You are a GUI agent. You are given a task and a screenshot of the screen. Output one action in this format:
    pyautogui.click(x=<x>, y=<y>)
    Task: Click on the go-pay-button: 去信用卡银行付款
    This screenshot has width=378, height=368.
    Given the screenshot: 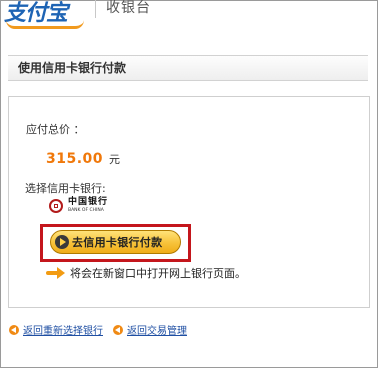 What is the action you would take?
    pyautogui.click(x=115, y=242)
    